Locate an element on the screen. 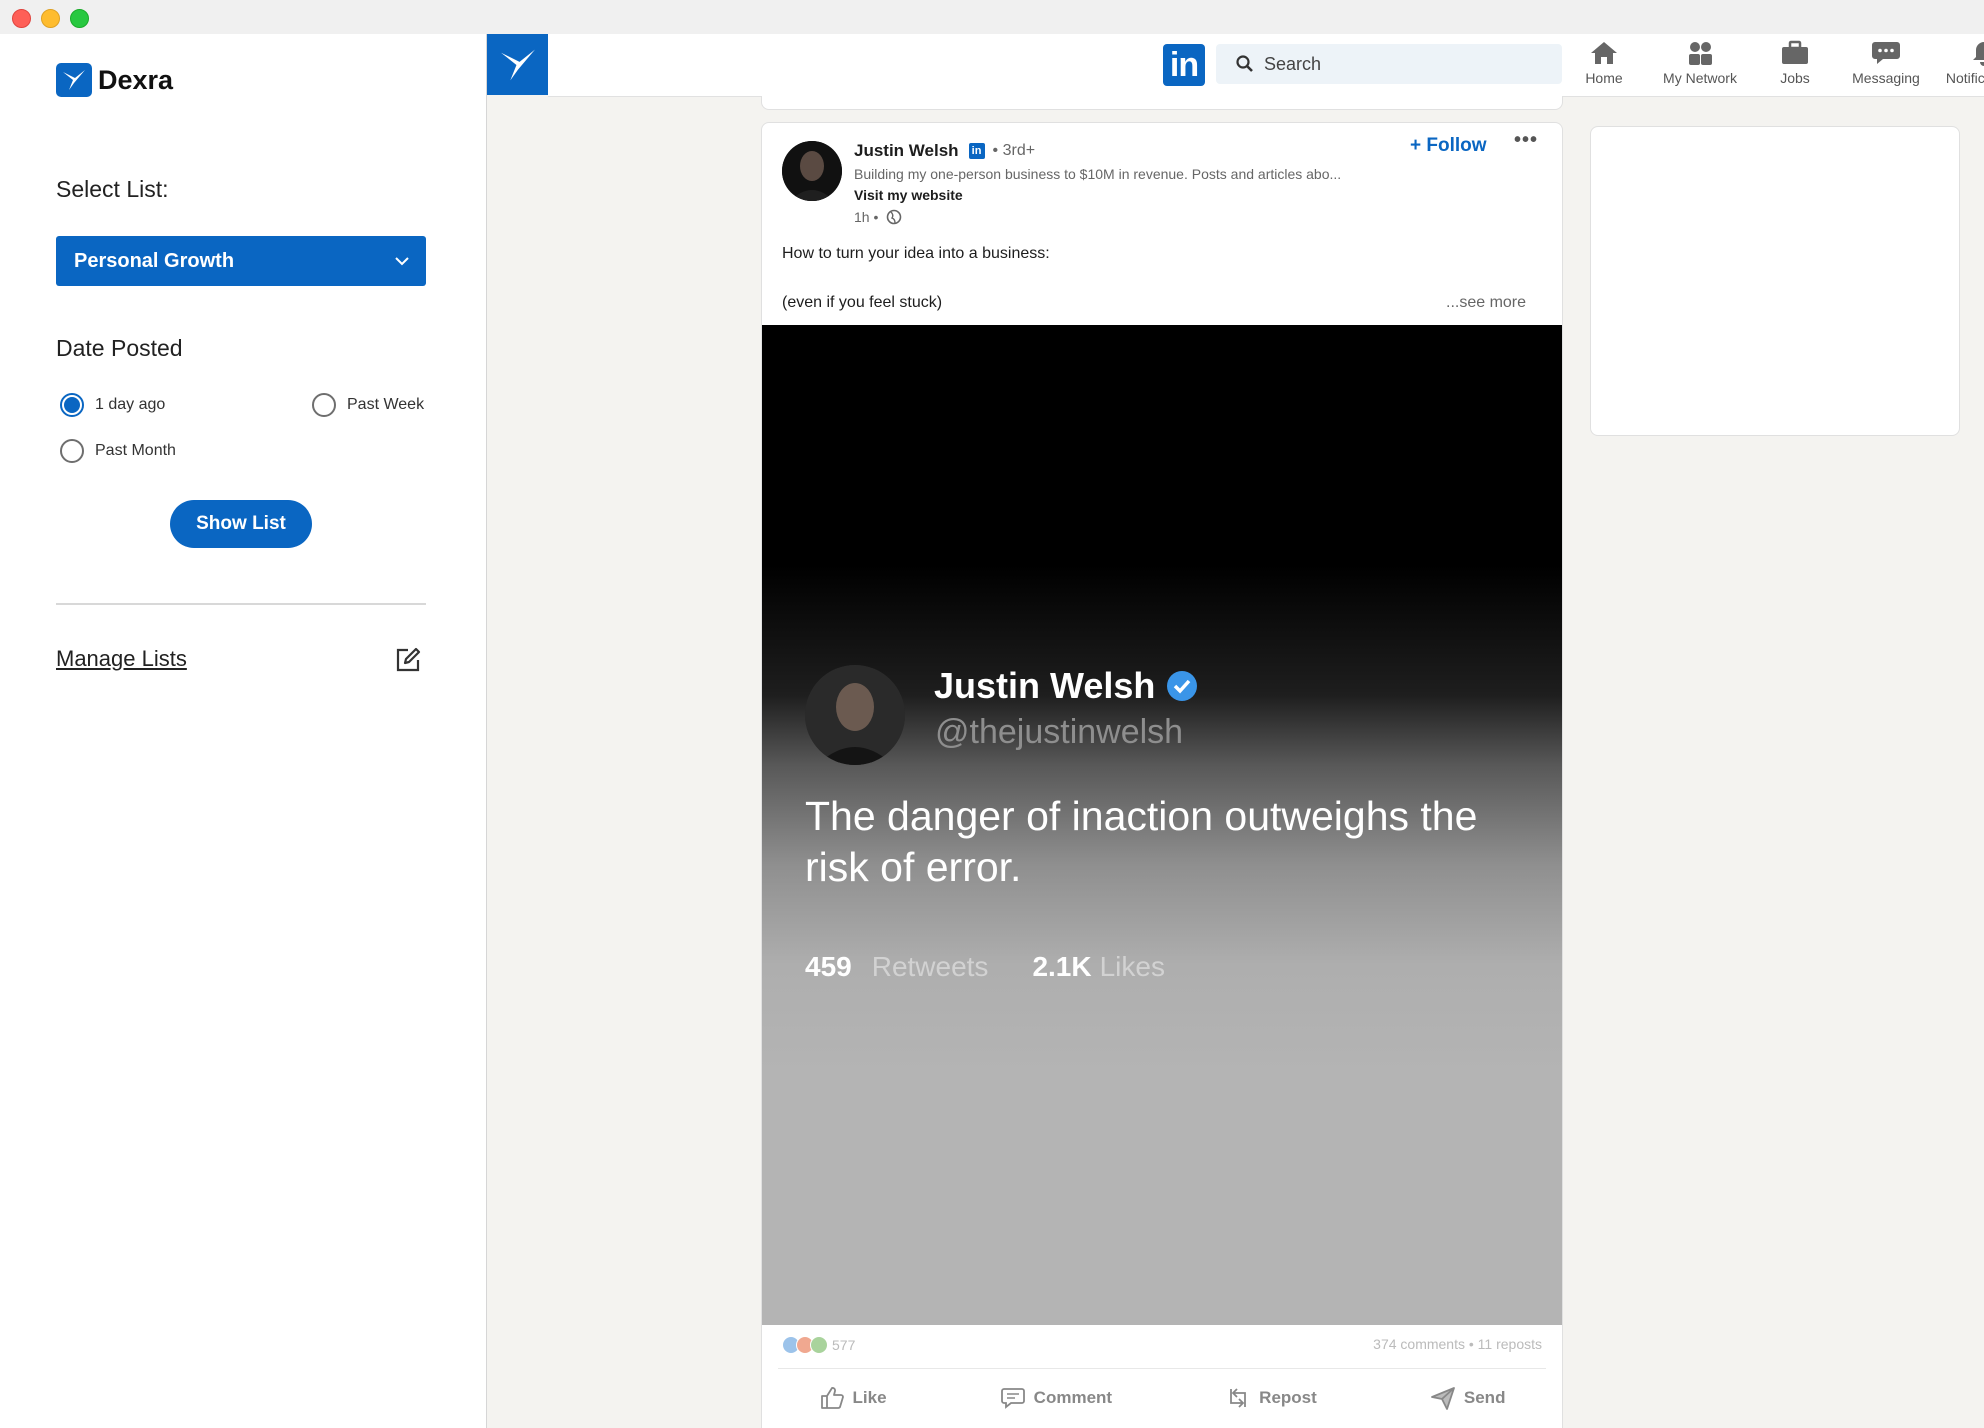  post-time-text: 1h • is located at coordinates (866, 217).